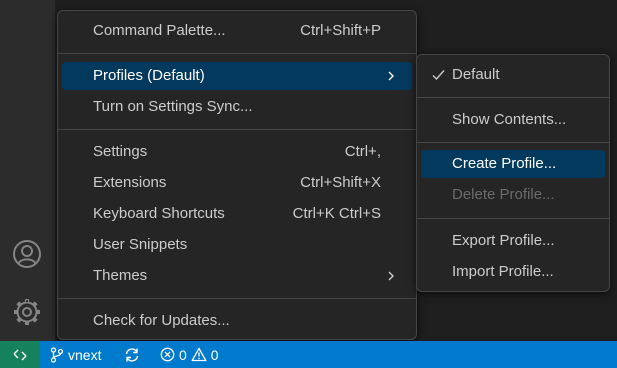 Image resolution: width=617 pixels, height=368 pixels. I want to click on menu-item-keyboard-shortcuts: Keyboard Shortcuts Ctrl+K Ctrl+S, so click(237, 214).